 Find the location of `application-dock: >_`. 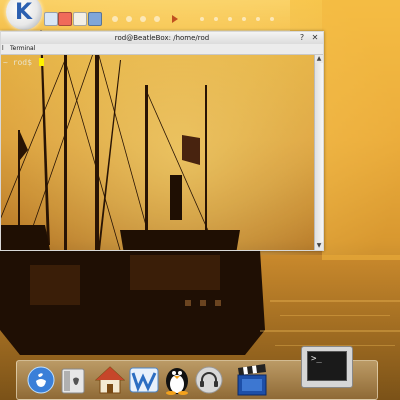

application-dock: >_ is located at coordinates (197, 373).